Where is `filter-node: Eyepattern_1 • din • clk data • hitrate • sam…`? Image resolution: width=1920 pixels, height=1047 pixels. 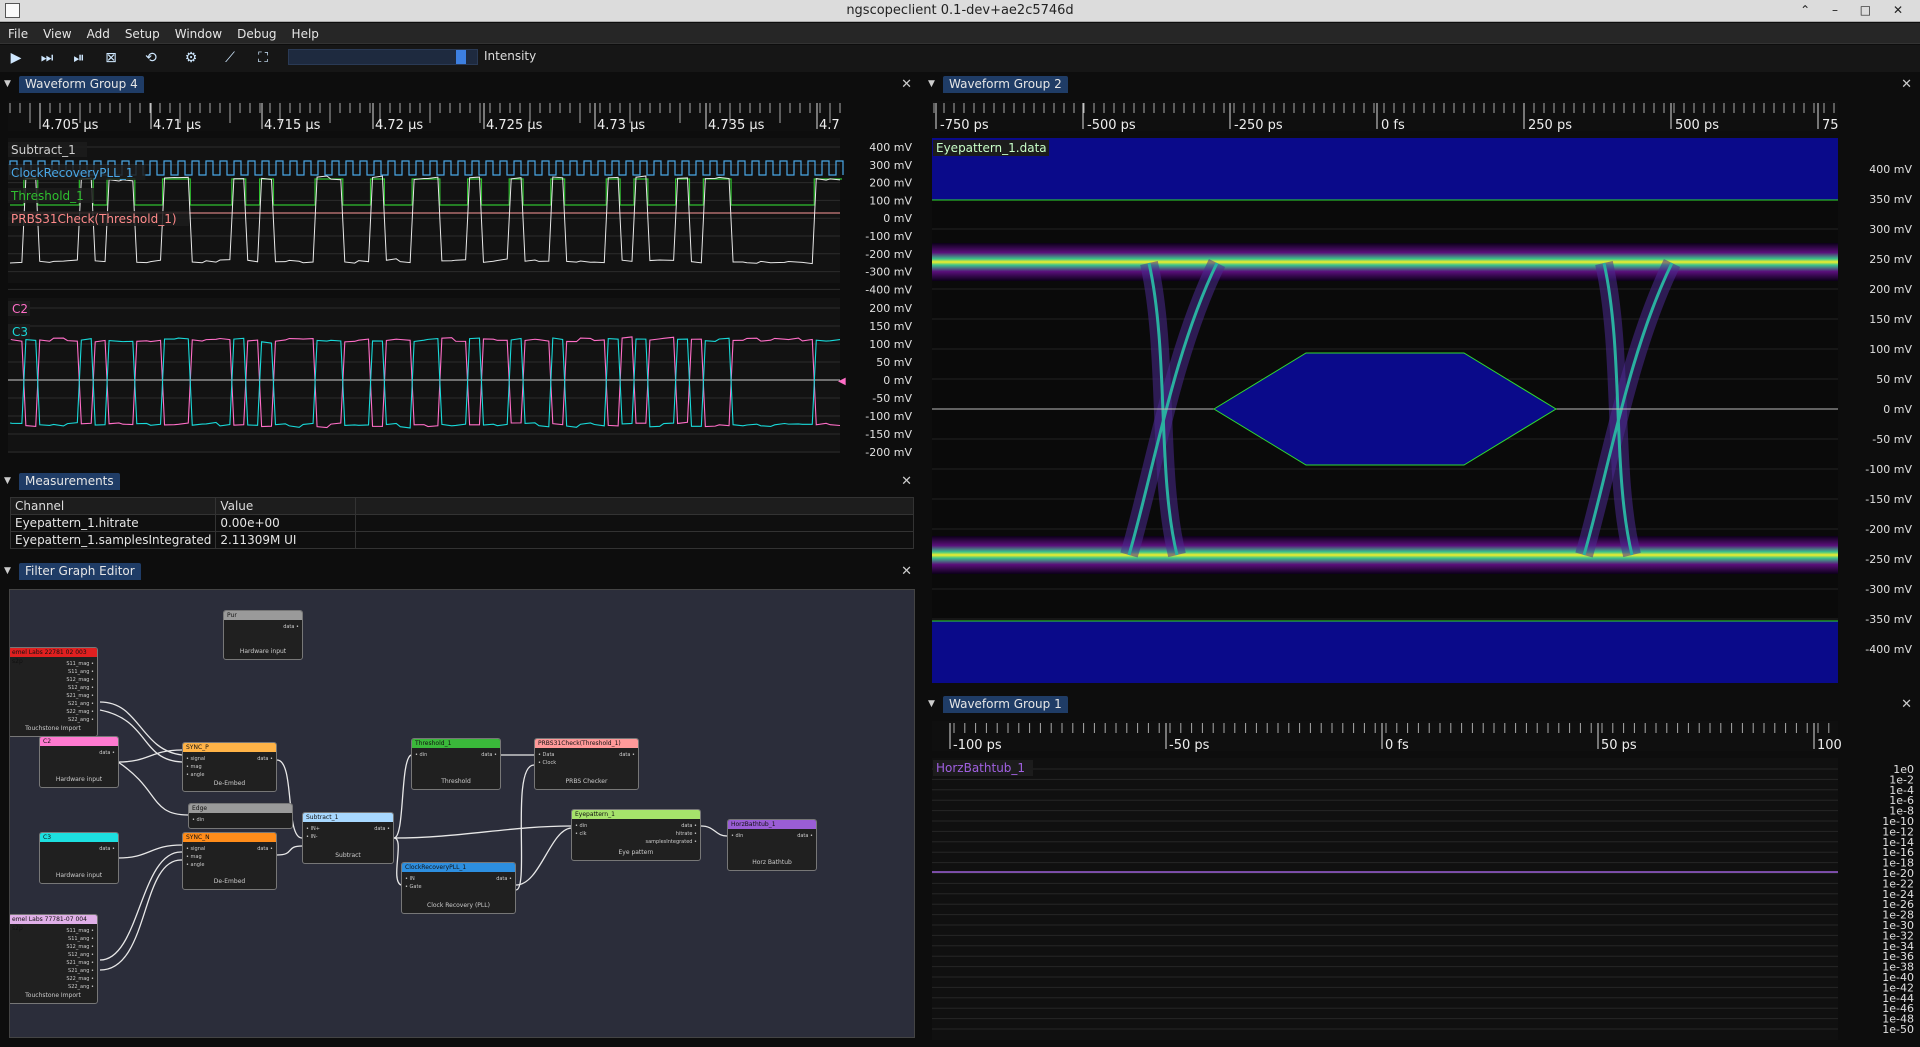 filter-node: Eyepattern_1 • din • clk data • hitrate • sam… is located at coordinates (636, 835).